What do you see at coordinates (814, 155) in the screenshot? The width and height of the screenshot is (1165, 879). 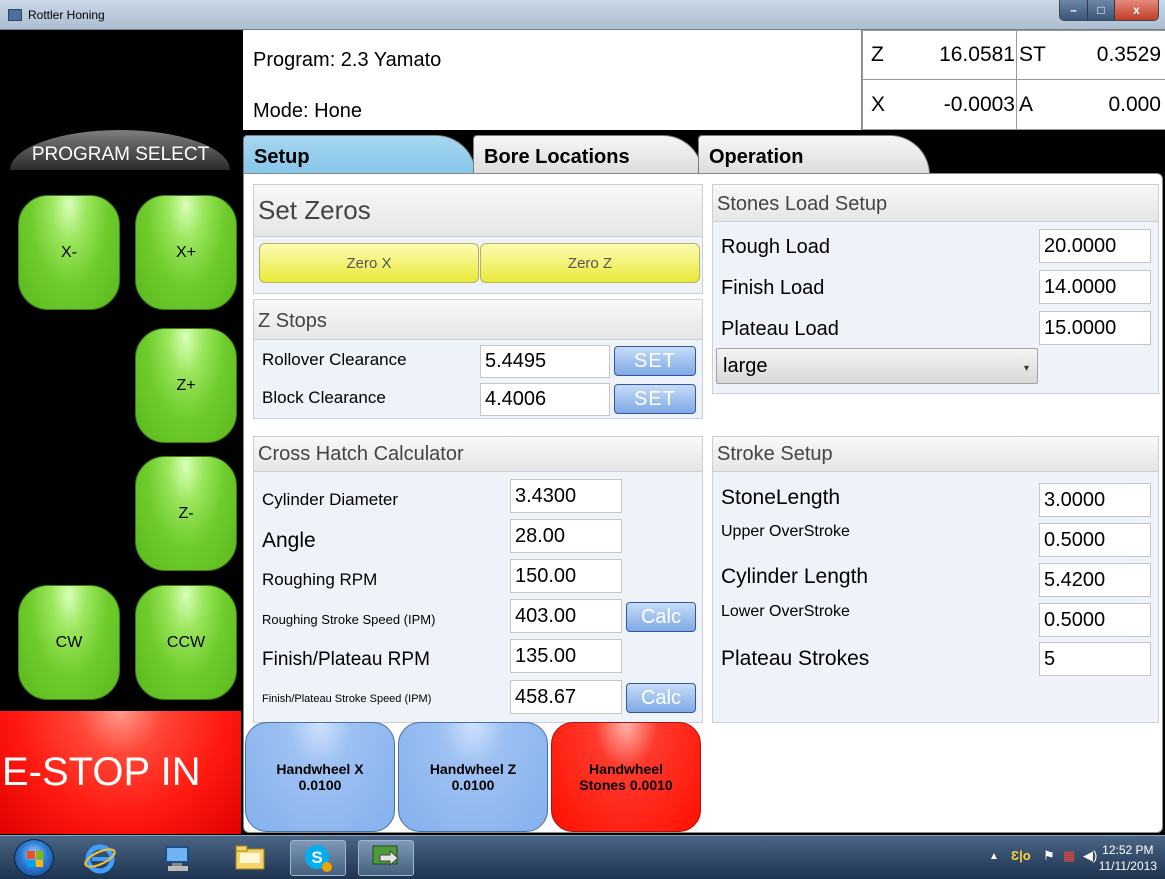 I see `tab-operation: Operation` at bounding box center [814, 155].